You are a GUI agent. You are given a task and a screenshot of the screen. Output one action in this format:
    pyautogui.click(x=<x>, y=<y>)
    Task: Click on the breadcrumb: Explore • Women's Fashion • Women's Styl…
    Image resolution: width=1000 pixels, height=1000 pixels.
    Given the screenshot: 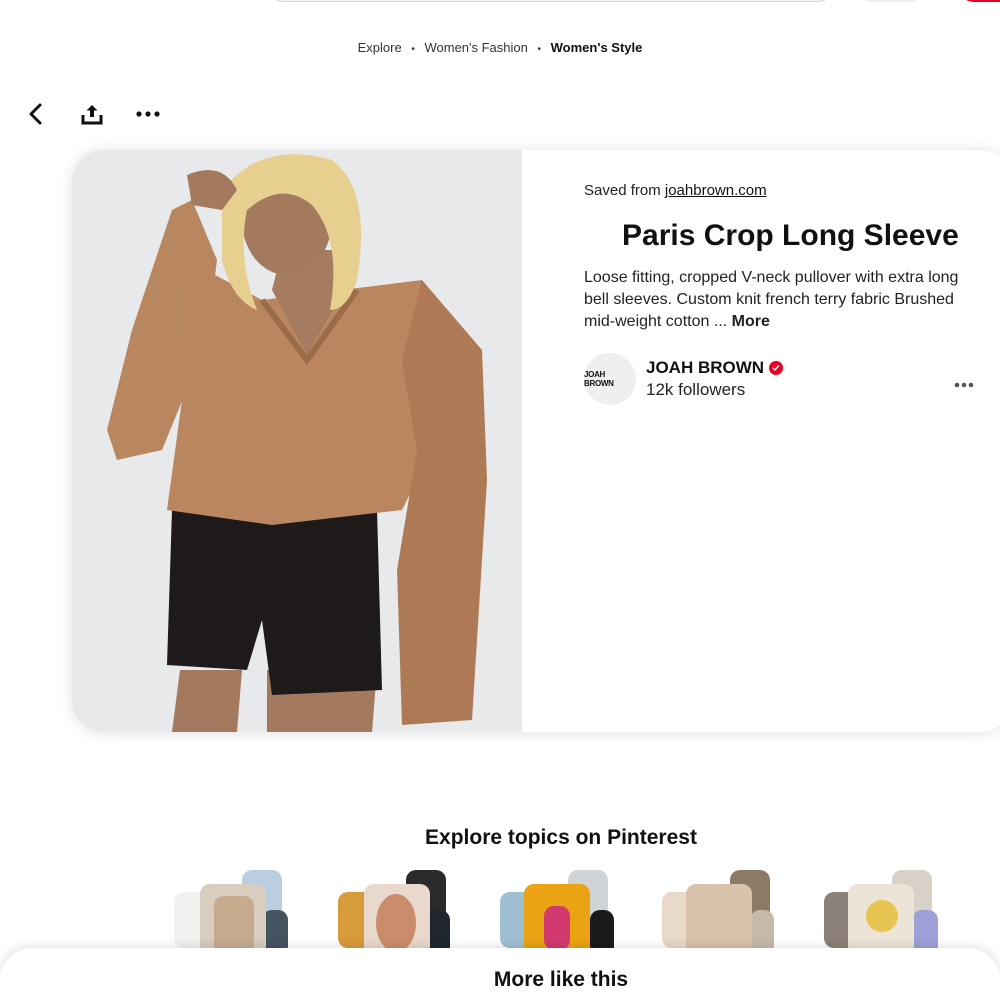 What is the action you would take?
    pyautogui.click(x=500, y=47)
    